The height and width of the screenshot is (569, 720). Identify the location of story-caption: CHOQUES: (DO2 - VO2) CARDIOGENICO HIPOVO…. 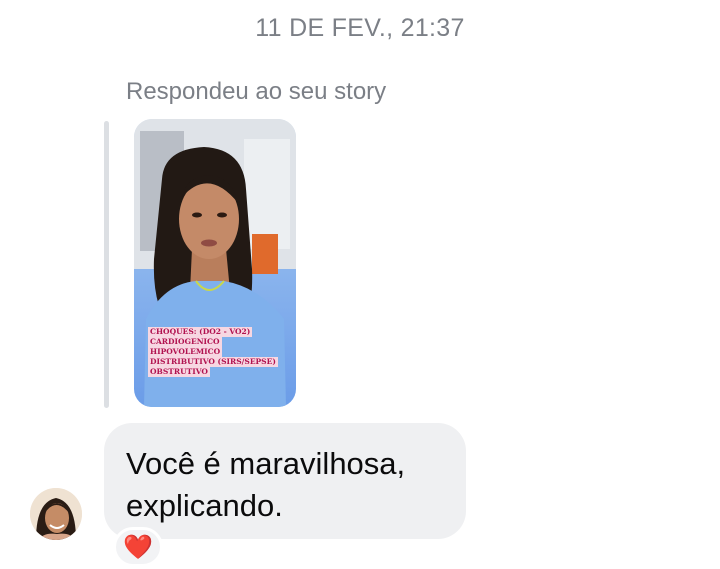
(213, 352).